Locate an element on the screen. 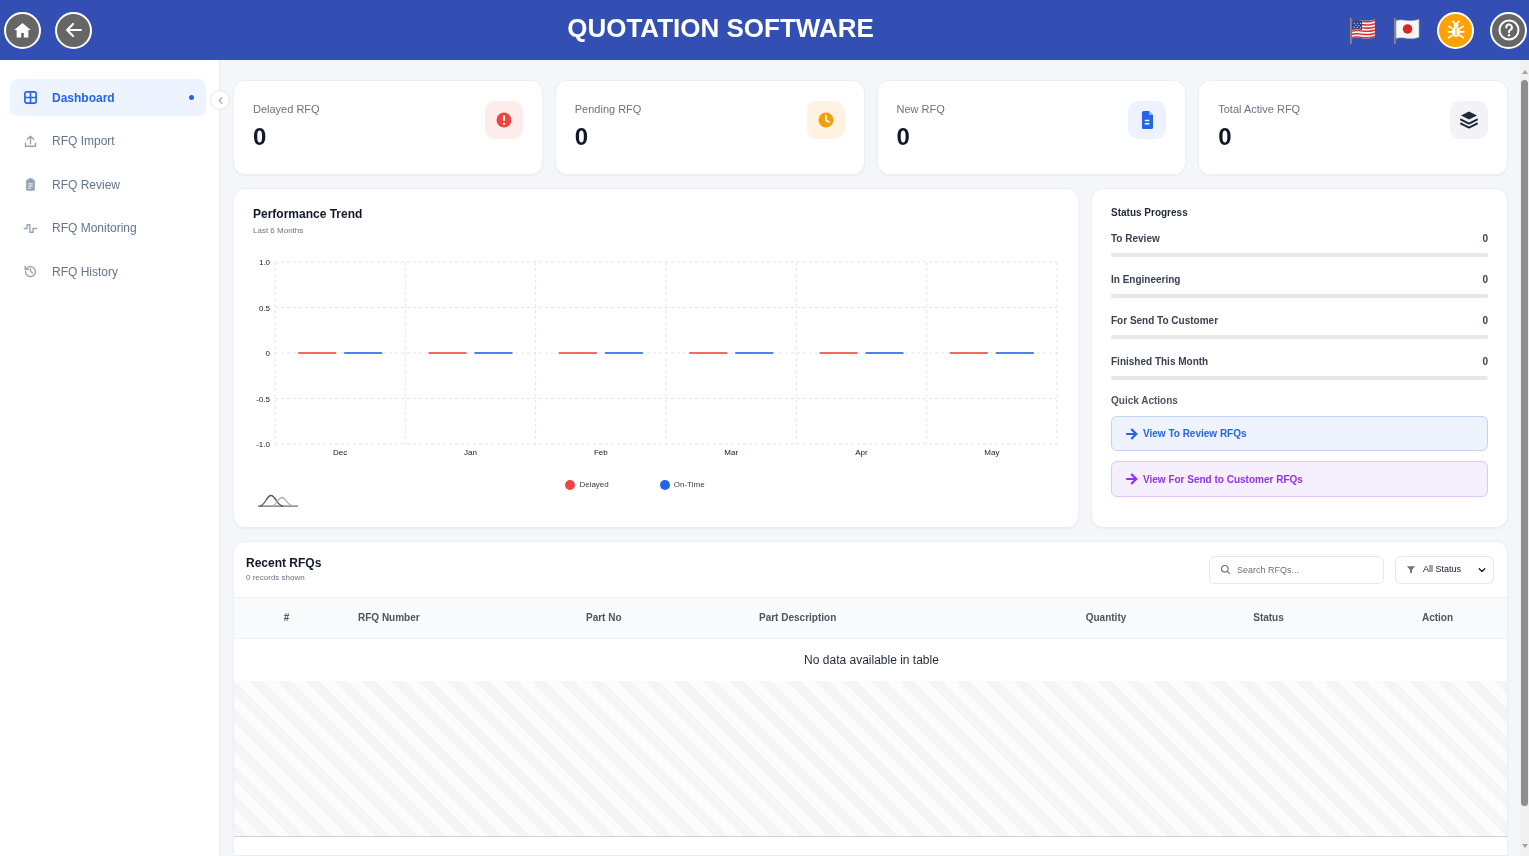  sidebar-item: RFQ History is located at coordinates (108, 271).